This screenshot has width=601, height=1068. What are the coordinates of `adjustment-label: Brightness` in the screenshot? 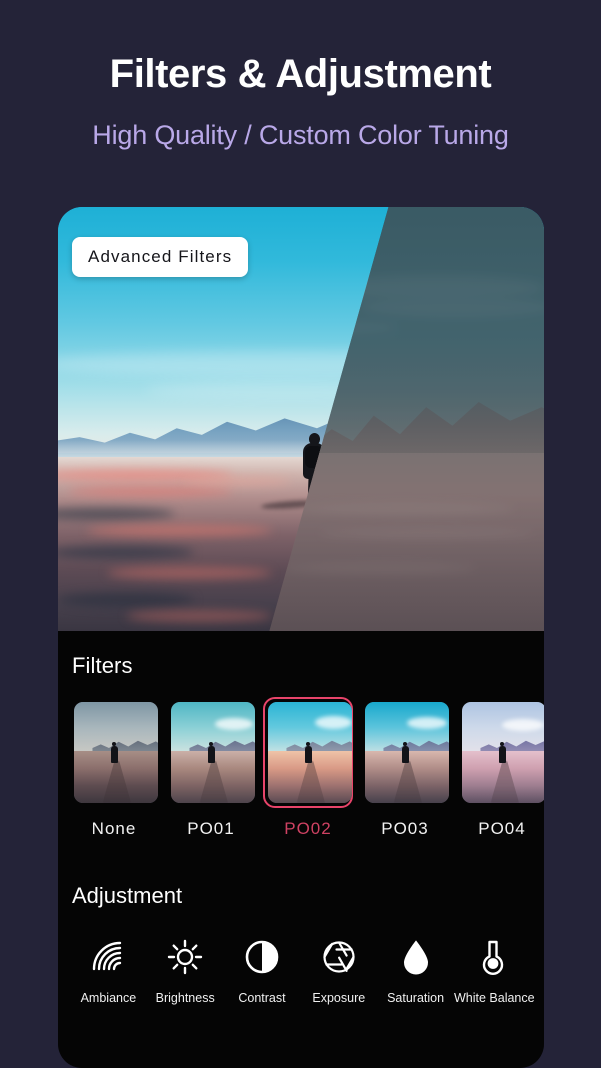 It's located at (185, 998).